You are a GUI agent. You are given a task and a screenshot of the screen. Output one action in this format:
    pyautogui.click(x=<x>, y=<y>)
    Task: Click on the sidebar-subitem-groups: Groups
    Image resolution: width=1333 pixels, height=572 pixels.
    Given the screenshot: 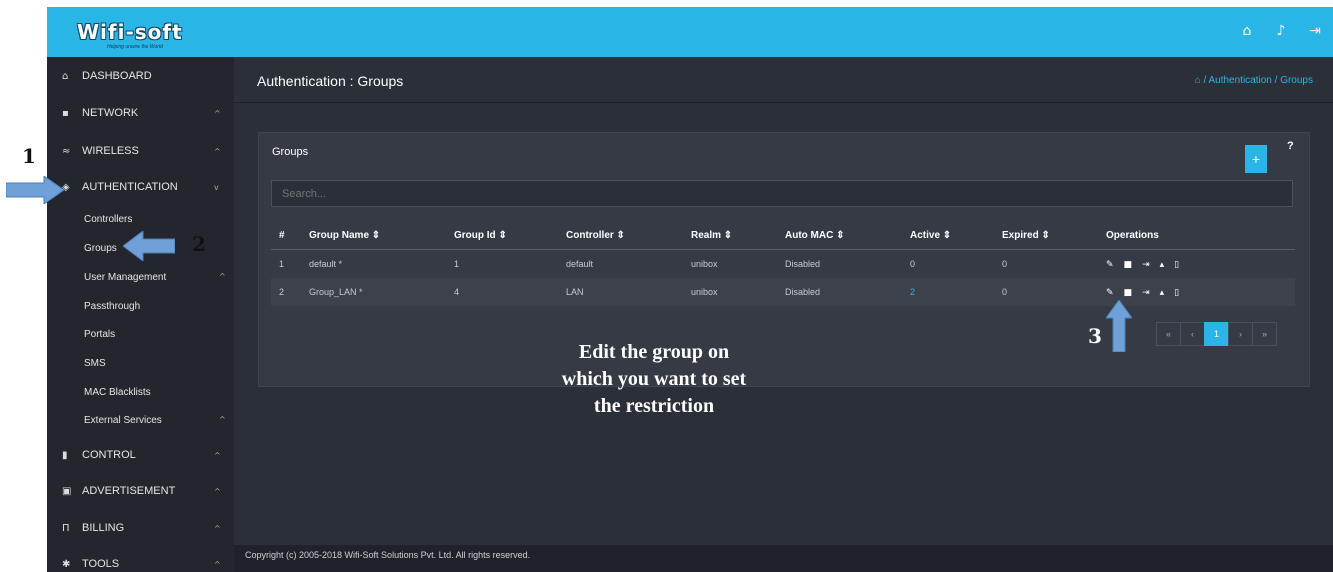 What is the action you would take?
    pyautogui.click(x=100, y=248)
    